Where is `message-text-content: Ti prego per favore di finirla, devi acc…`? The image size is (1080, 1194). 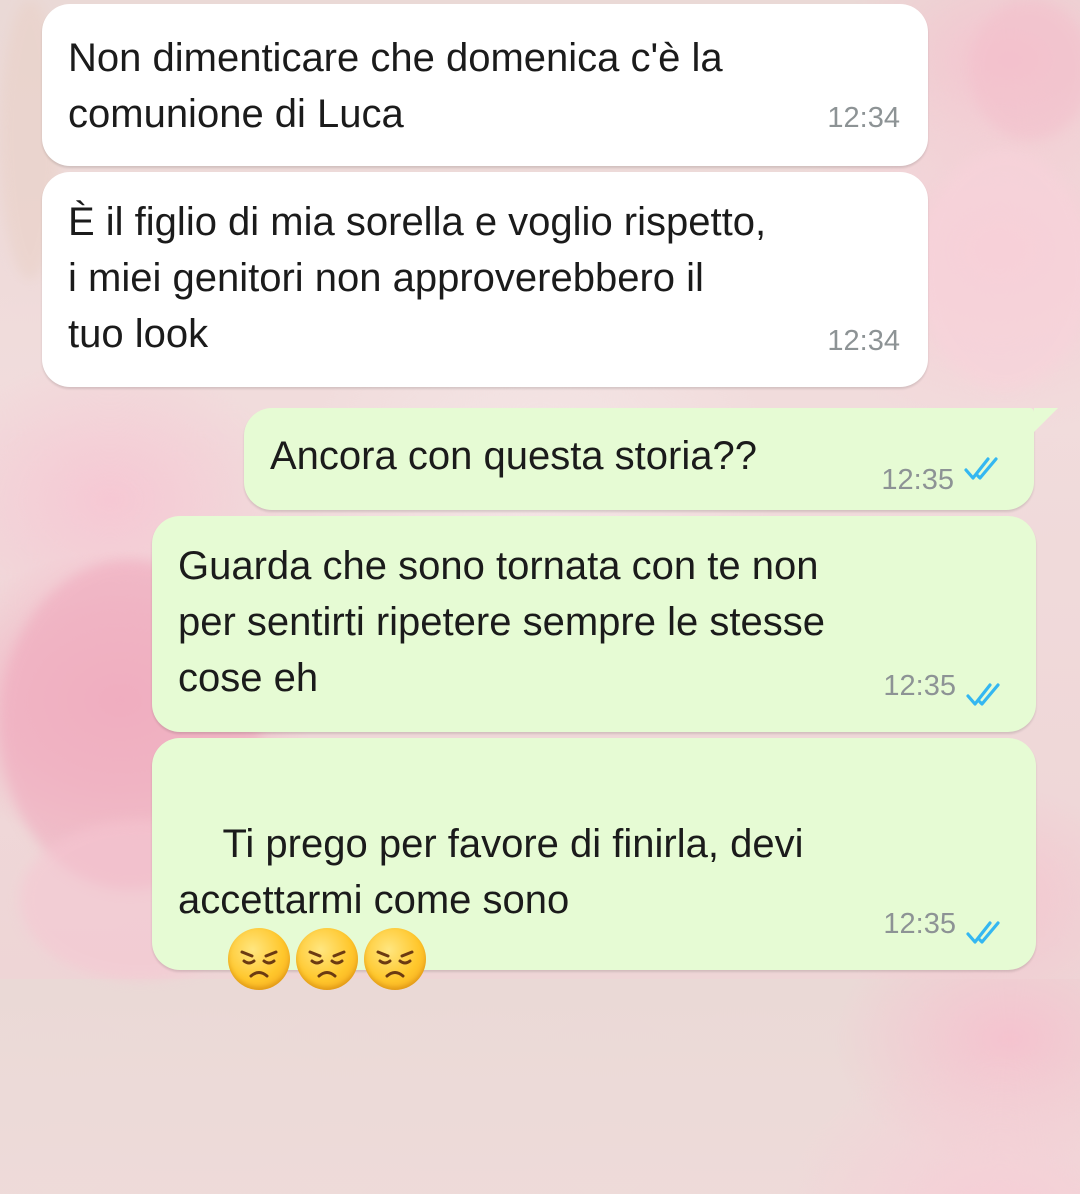
message-text-content: Ti prego per favore di finirla, devi acc… is located at coordinates (491, 872).